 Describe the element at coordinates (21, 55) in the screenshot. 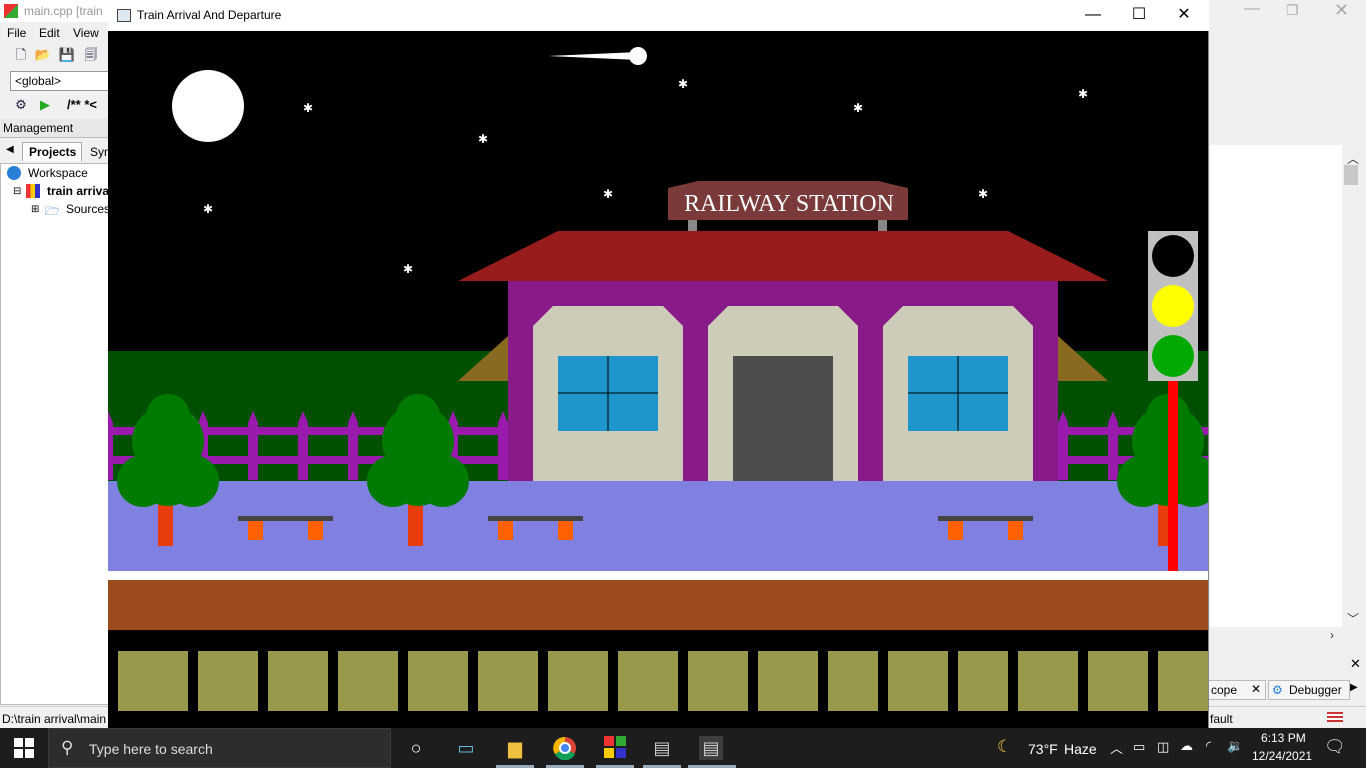

I see `new-file-icon: 🗋` at that location.